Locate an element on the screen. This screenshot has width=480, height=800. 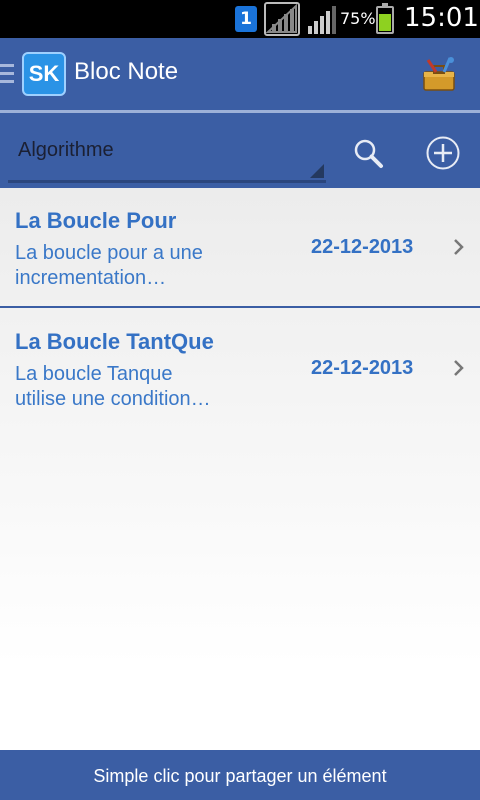
share-hint-bar: Simple clic pour partager un élément is located at coordinates (240, 775).